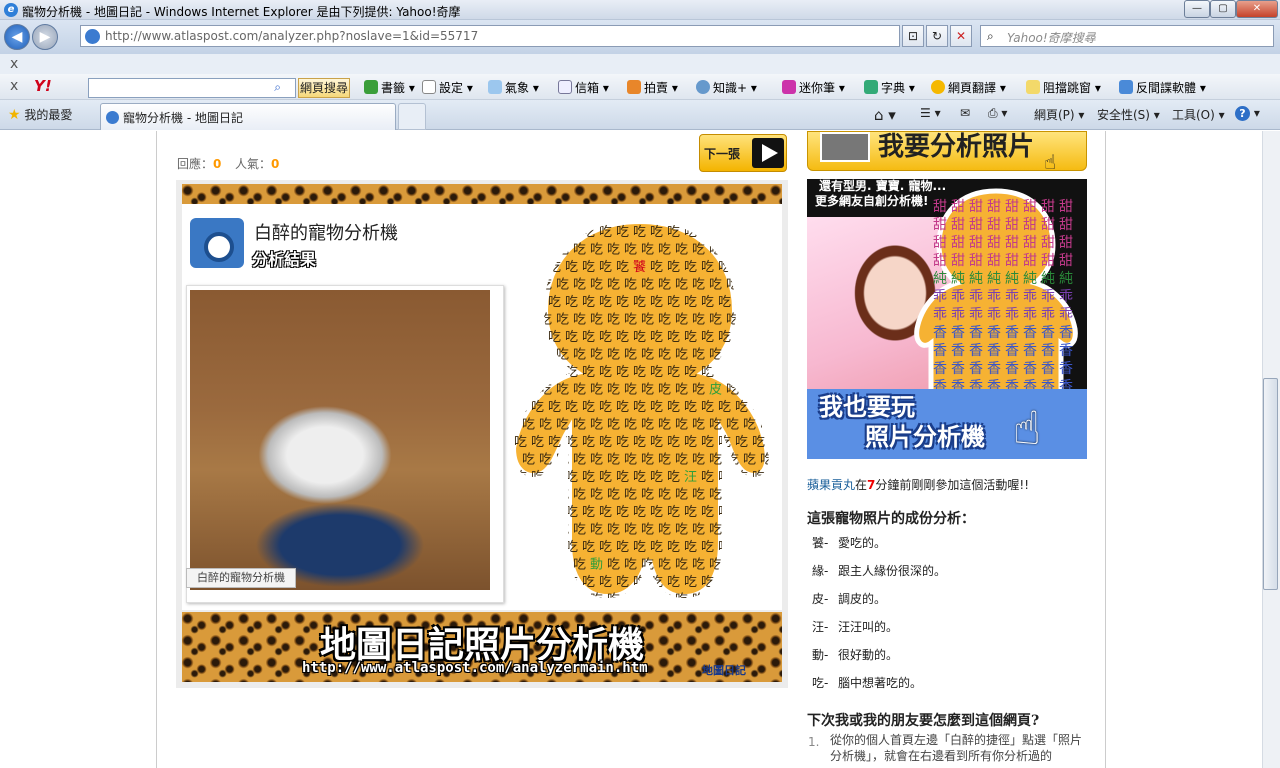  Describe the element at coordinates (997, 113) in the screenshot. I see `print-button: ⎙ ▾` at that location.